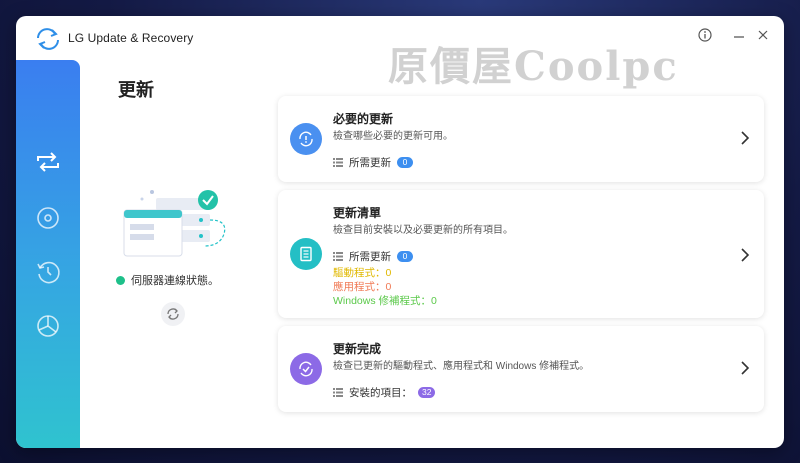 Image resolution: width=800 pixels, height=463 pixels. I want to click on document-list-icon, so click(306, 254).